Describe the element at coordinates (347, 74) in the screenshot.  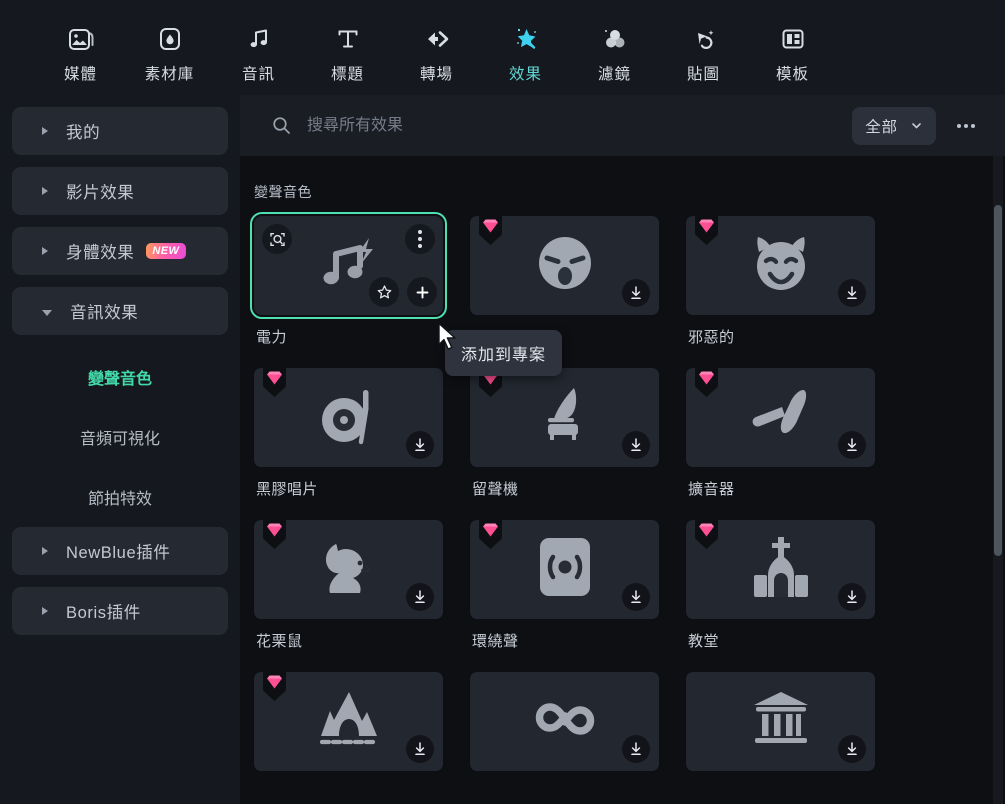
I see `toolbar-tab-label: 標題` at that location.